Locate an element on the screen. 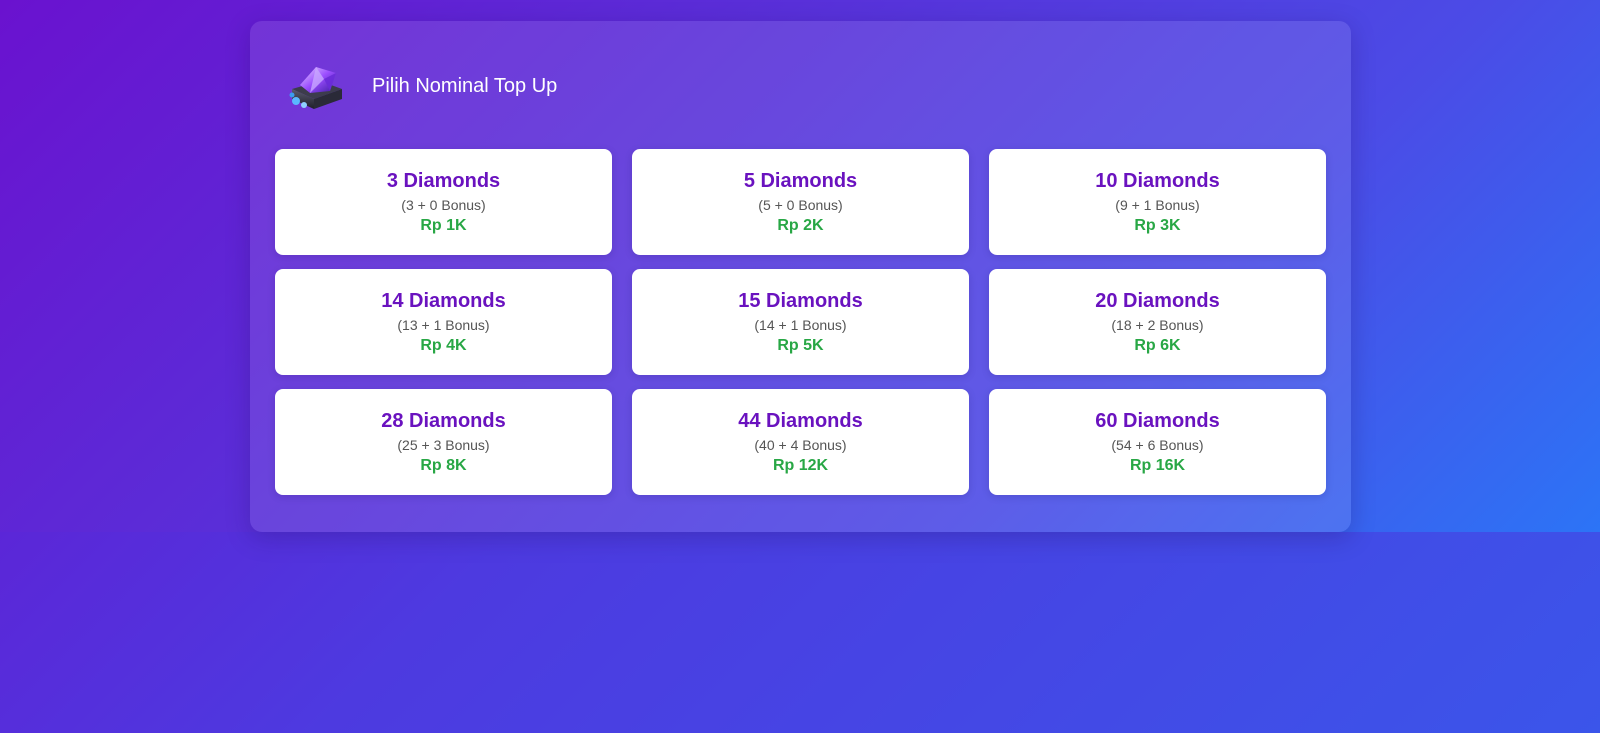 This screenshot has height=733, width=1600. card-title: 5 Diamonds is located at coordinates (800, 180).